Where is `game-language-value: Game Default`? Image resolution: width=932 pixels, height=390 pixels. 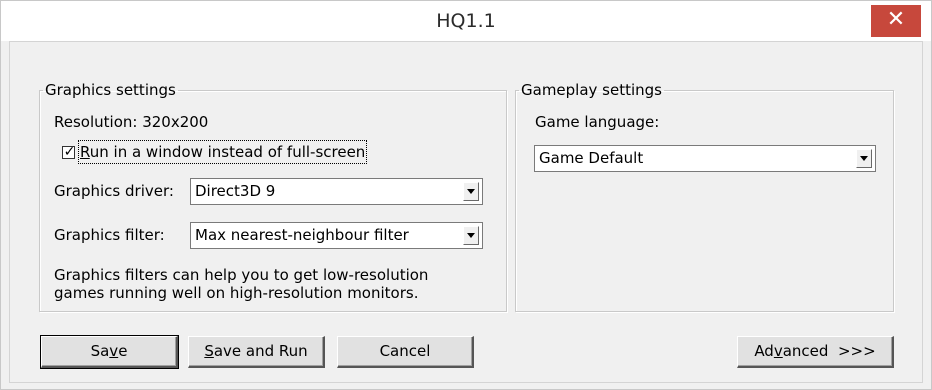
game-language-value: Game Default is located at coordinates (591, 158).